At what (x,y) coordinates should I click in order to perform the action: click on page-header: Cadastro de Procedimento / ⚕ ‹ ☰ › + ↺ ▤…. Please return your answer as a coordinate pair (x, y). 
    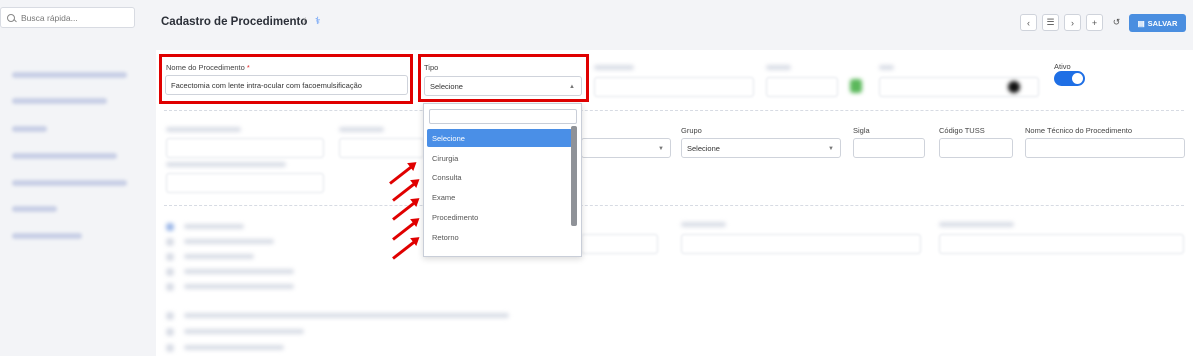
    Looking at the image, I should click on (670, 22).